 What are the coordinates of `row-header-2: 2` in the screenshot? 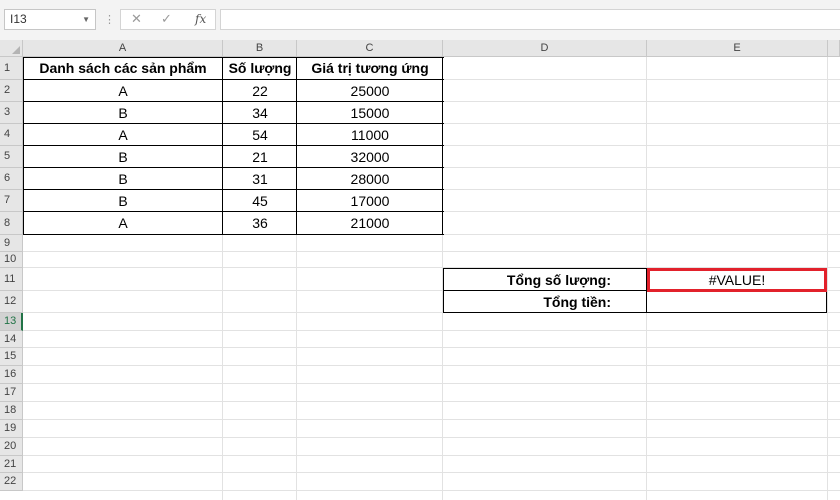 It's located at (11, 91).